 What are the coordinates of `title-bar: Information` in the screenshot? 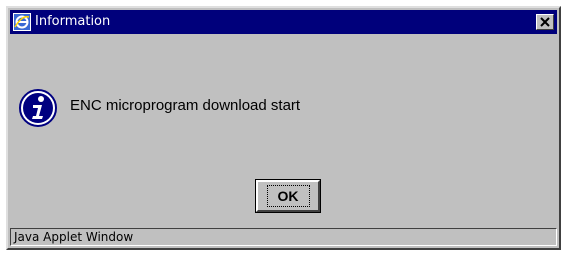 It's located at (283, 22).